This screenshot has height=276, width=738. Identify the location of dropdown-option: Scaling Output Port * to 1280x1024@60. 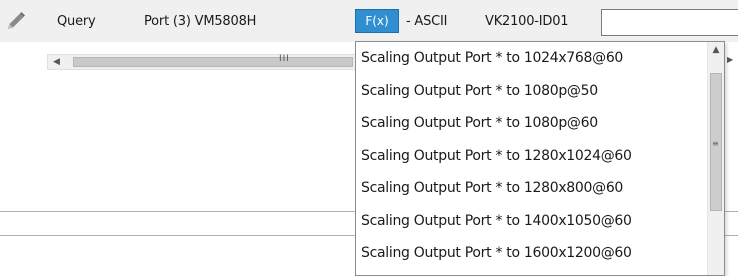
(531, 156).